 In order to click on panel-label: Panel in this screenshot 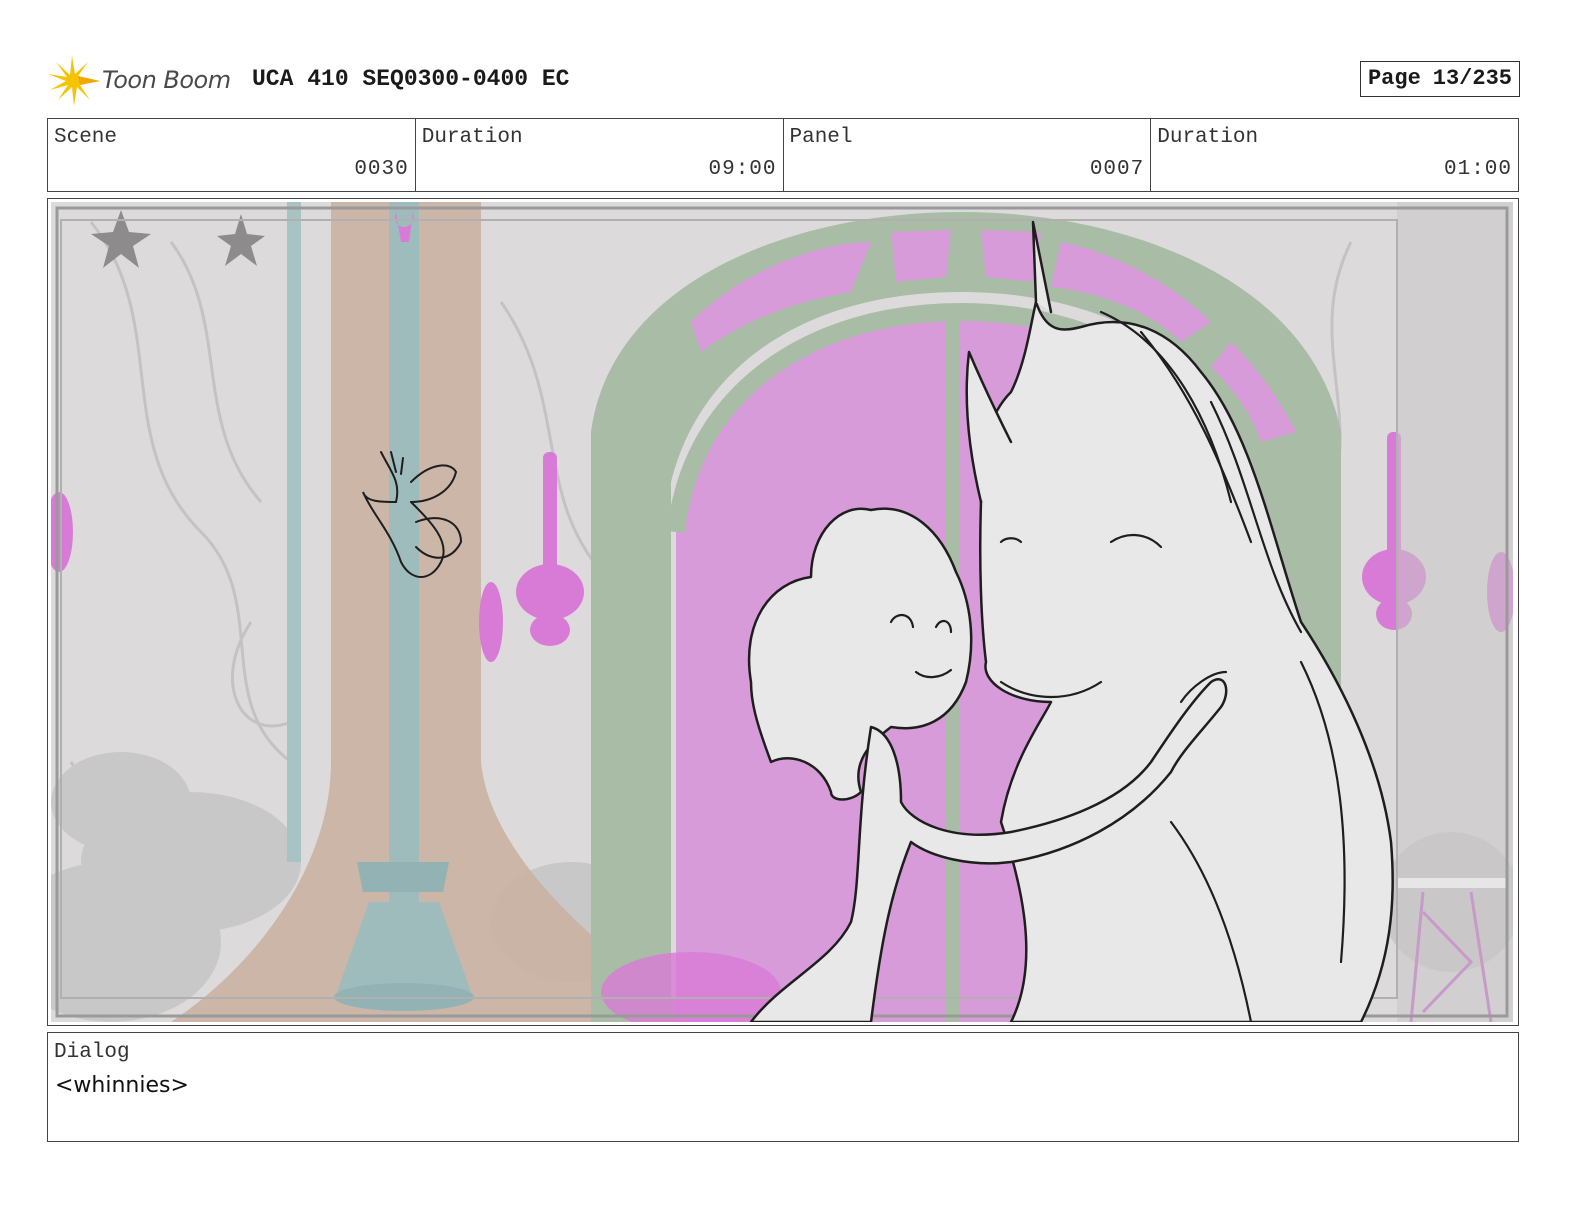, I will do `click(821, 137)`.